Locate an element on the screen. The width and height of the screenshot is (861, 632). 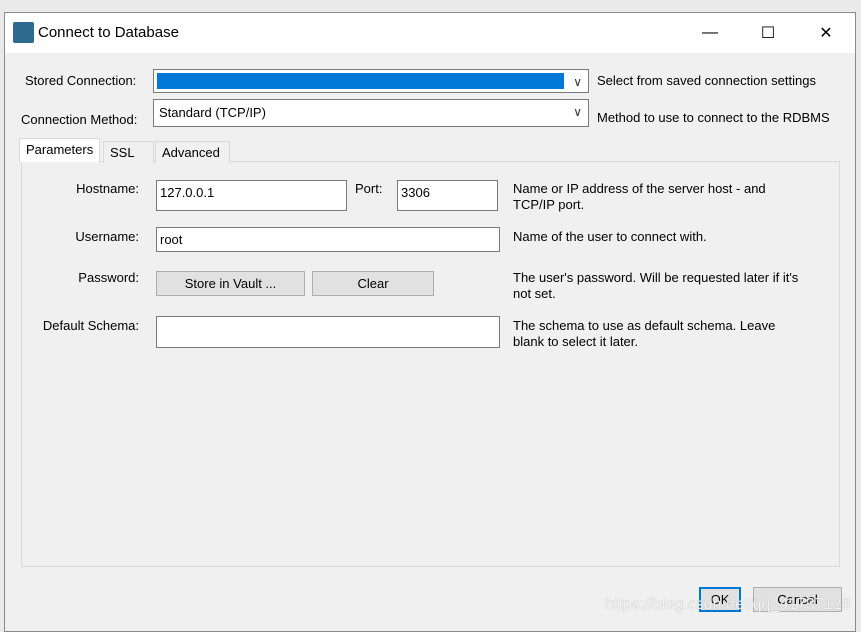
connection-method-value: Standard (TCP/IP) is located at coordinates (212, 112).